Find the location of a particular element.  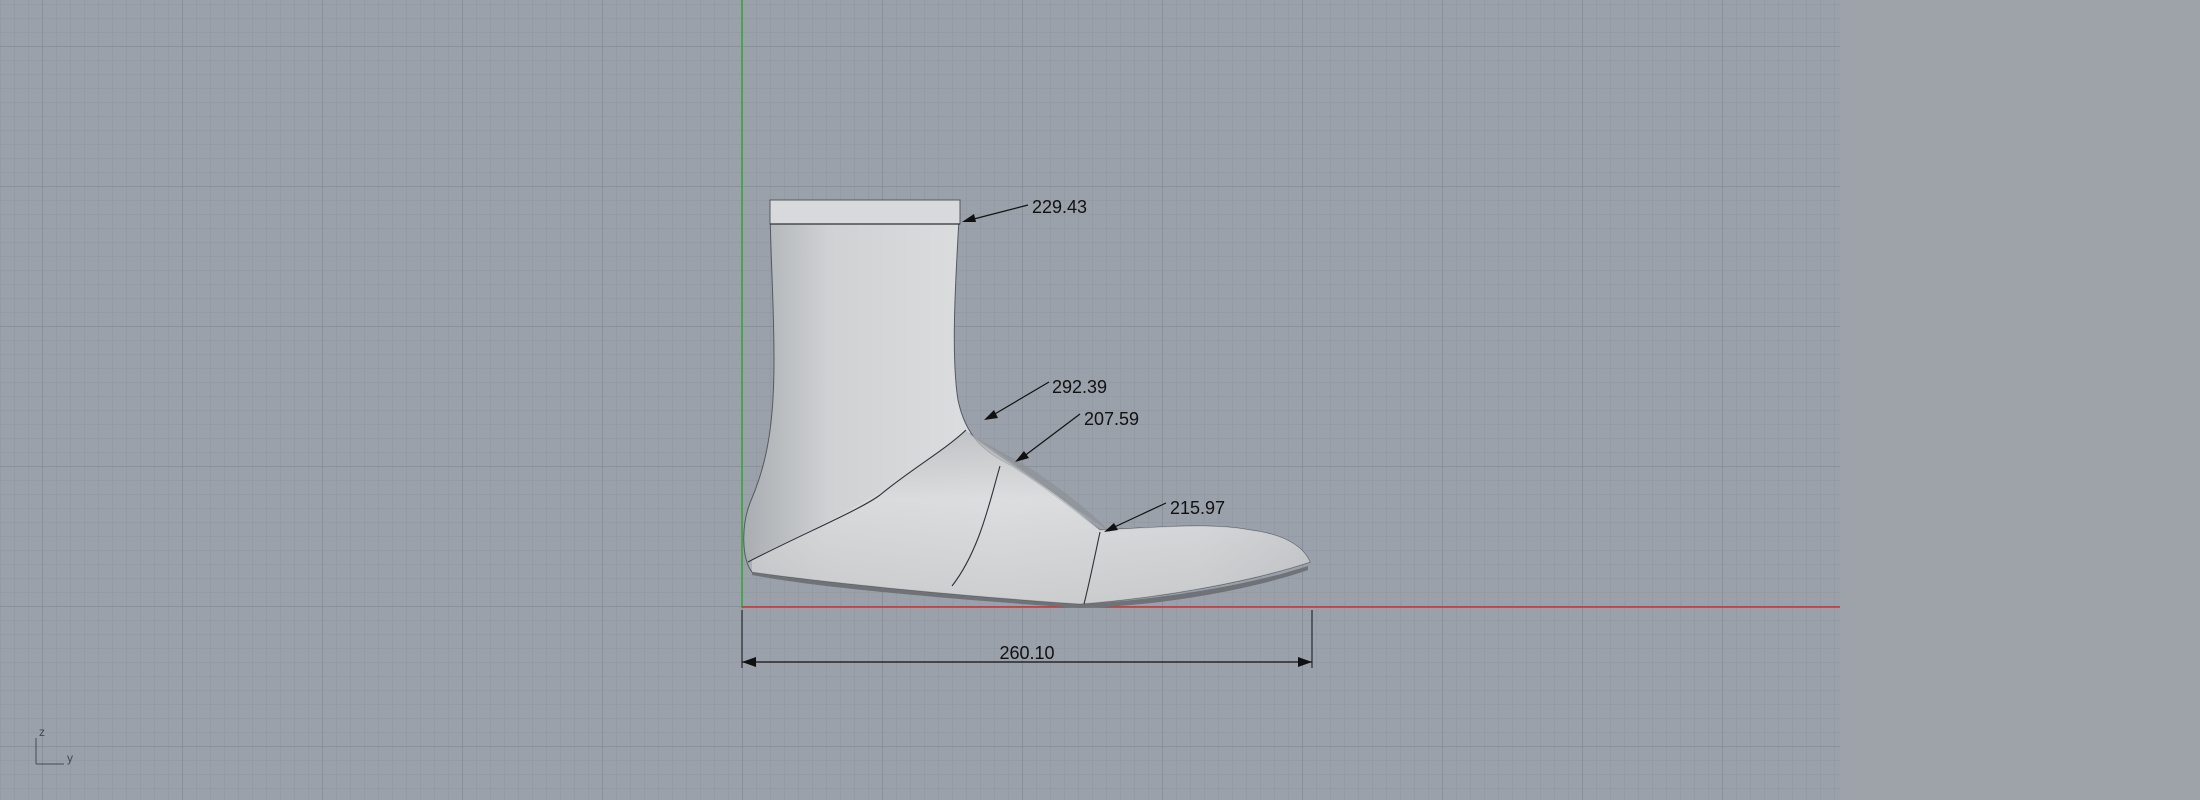

dimension-length-label: 260.10 is located at coordinates (1026, 653).